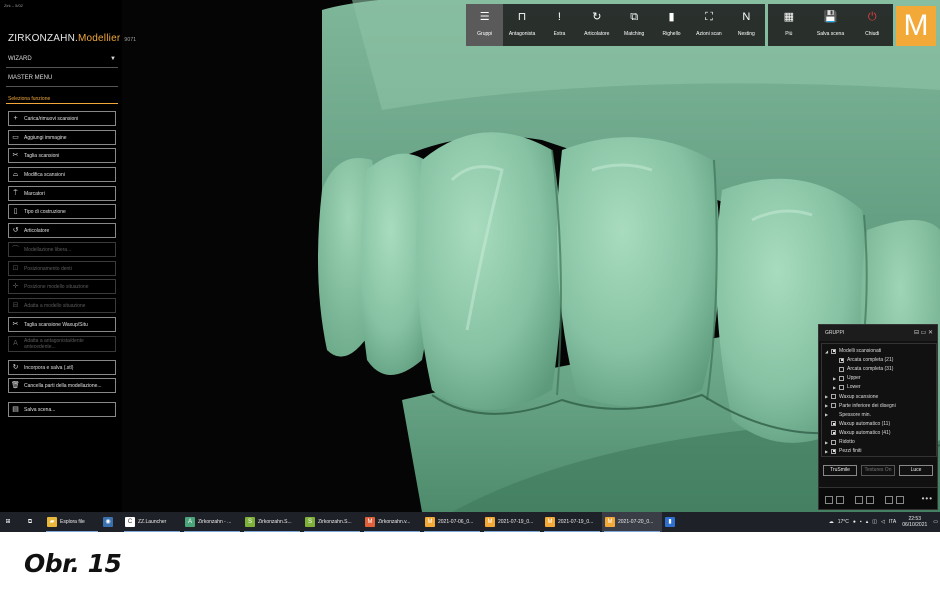 This screenshot has height=600, width=940. What do you see at coordinates (840, 470) in the screenshot?
I see `gruppi-button-0: TruSmile` at bounding box center [840, 470].